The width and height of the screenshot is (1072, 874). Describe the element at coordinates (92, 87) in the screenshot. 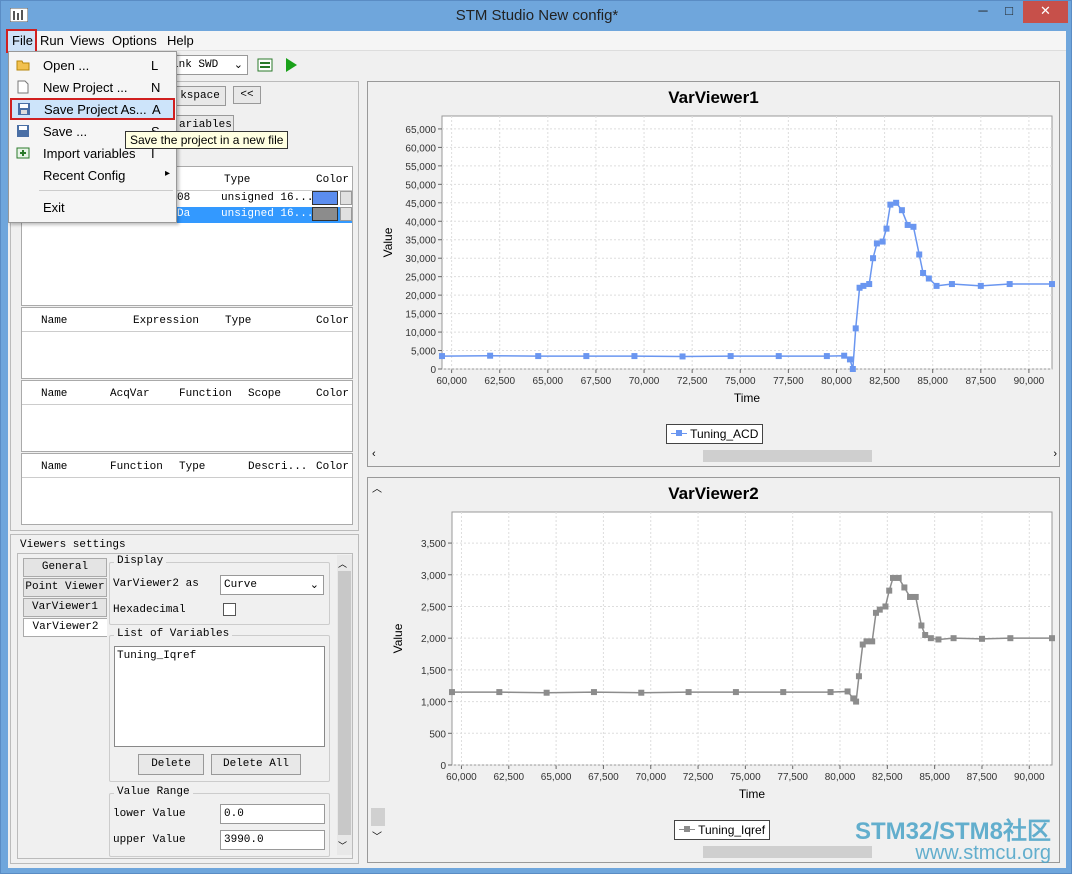

I see `menu-item-new-project: New Project ... N` at that location.